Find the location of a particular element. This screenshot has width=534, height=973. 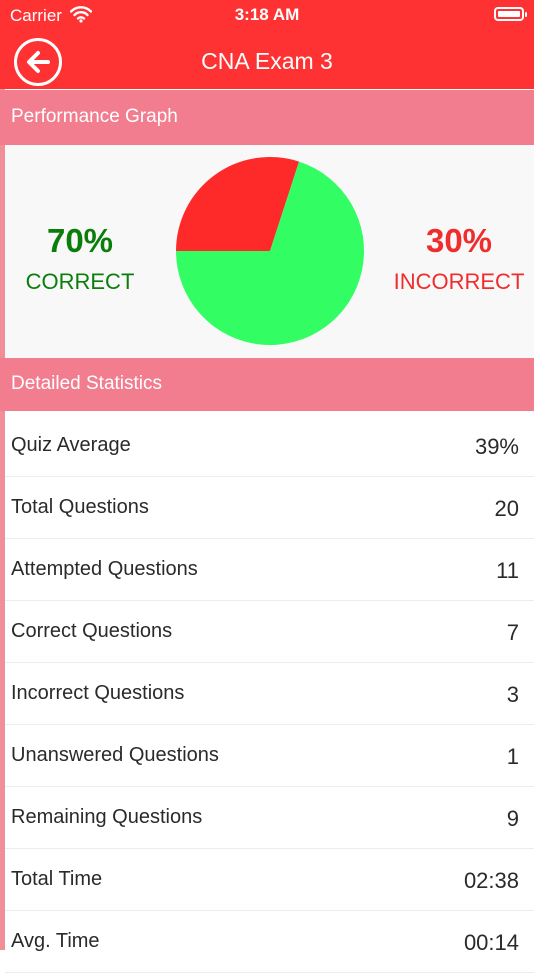

incorrect-percent: 30% is located at coordinates (459, 240).